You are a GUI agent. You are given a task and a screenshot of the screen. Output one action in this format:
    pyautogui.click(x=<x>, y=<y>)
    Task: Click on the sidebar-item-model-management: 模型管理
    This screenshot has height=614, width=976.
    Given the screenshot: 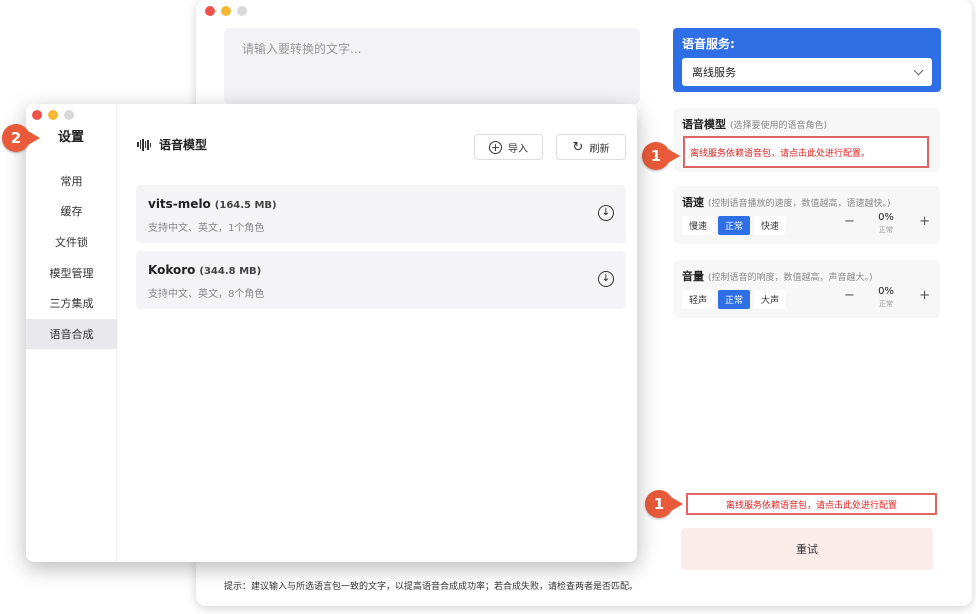 What is the action you would take?
    pyautogui.click(x=71, y=273)
    